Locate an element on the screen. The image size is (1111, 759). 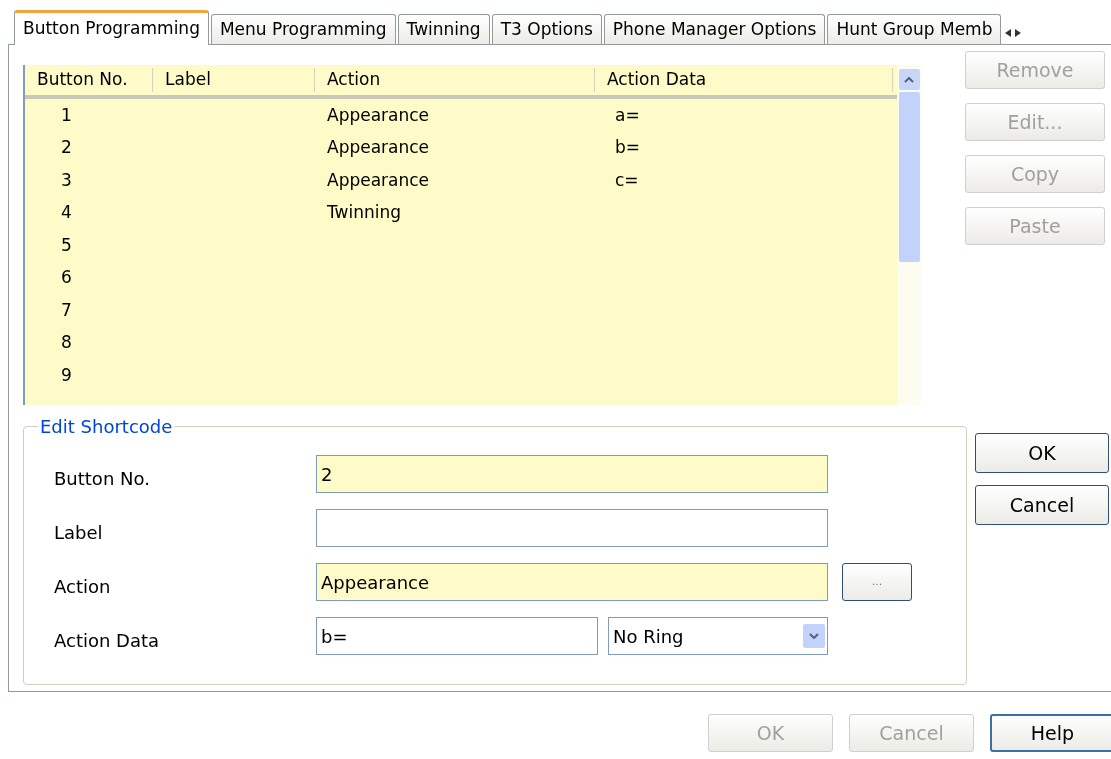
column-header: Action Data is located at coordinates (657, 80).